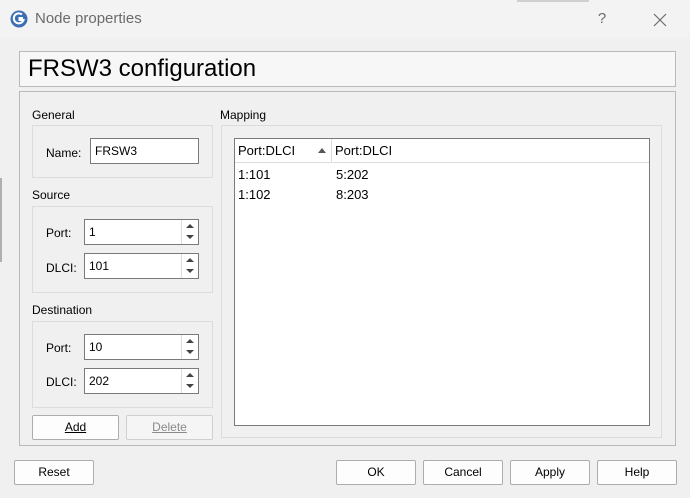 The height and width of the screenshot is (498, 690). Describe the element at coordinates (432, 150) in the screenshot. I see `column-header-destination: Port:DLCI` at that location.